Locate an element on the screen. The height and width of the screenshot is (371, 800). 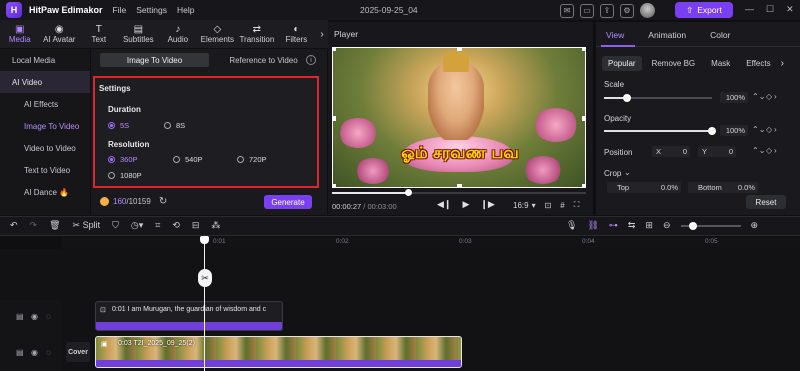
tab-reference-to-video: Reference to Video is located at coordinates (263, 60).